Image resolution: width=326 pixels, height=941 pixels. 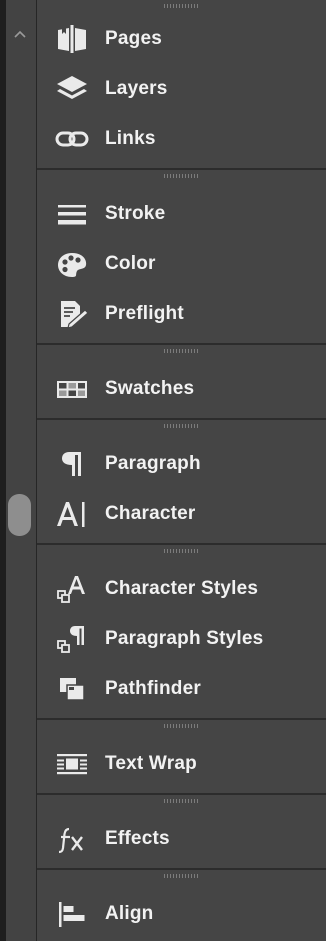 I want to click on panel-item-label: Stroke, so click(x=135, y=213).